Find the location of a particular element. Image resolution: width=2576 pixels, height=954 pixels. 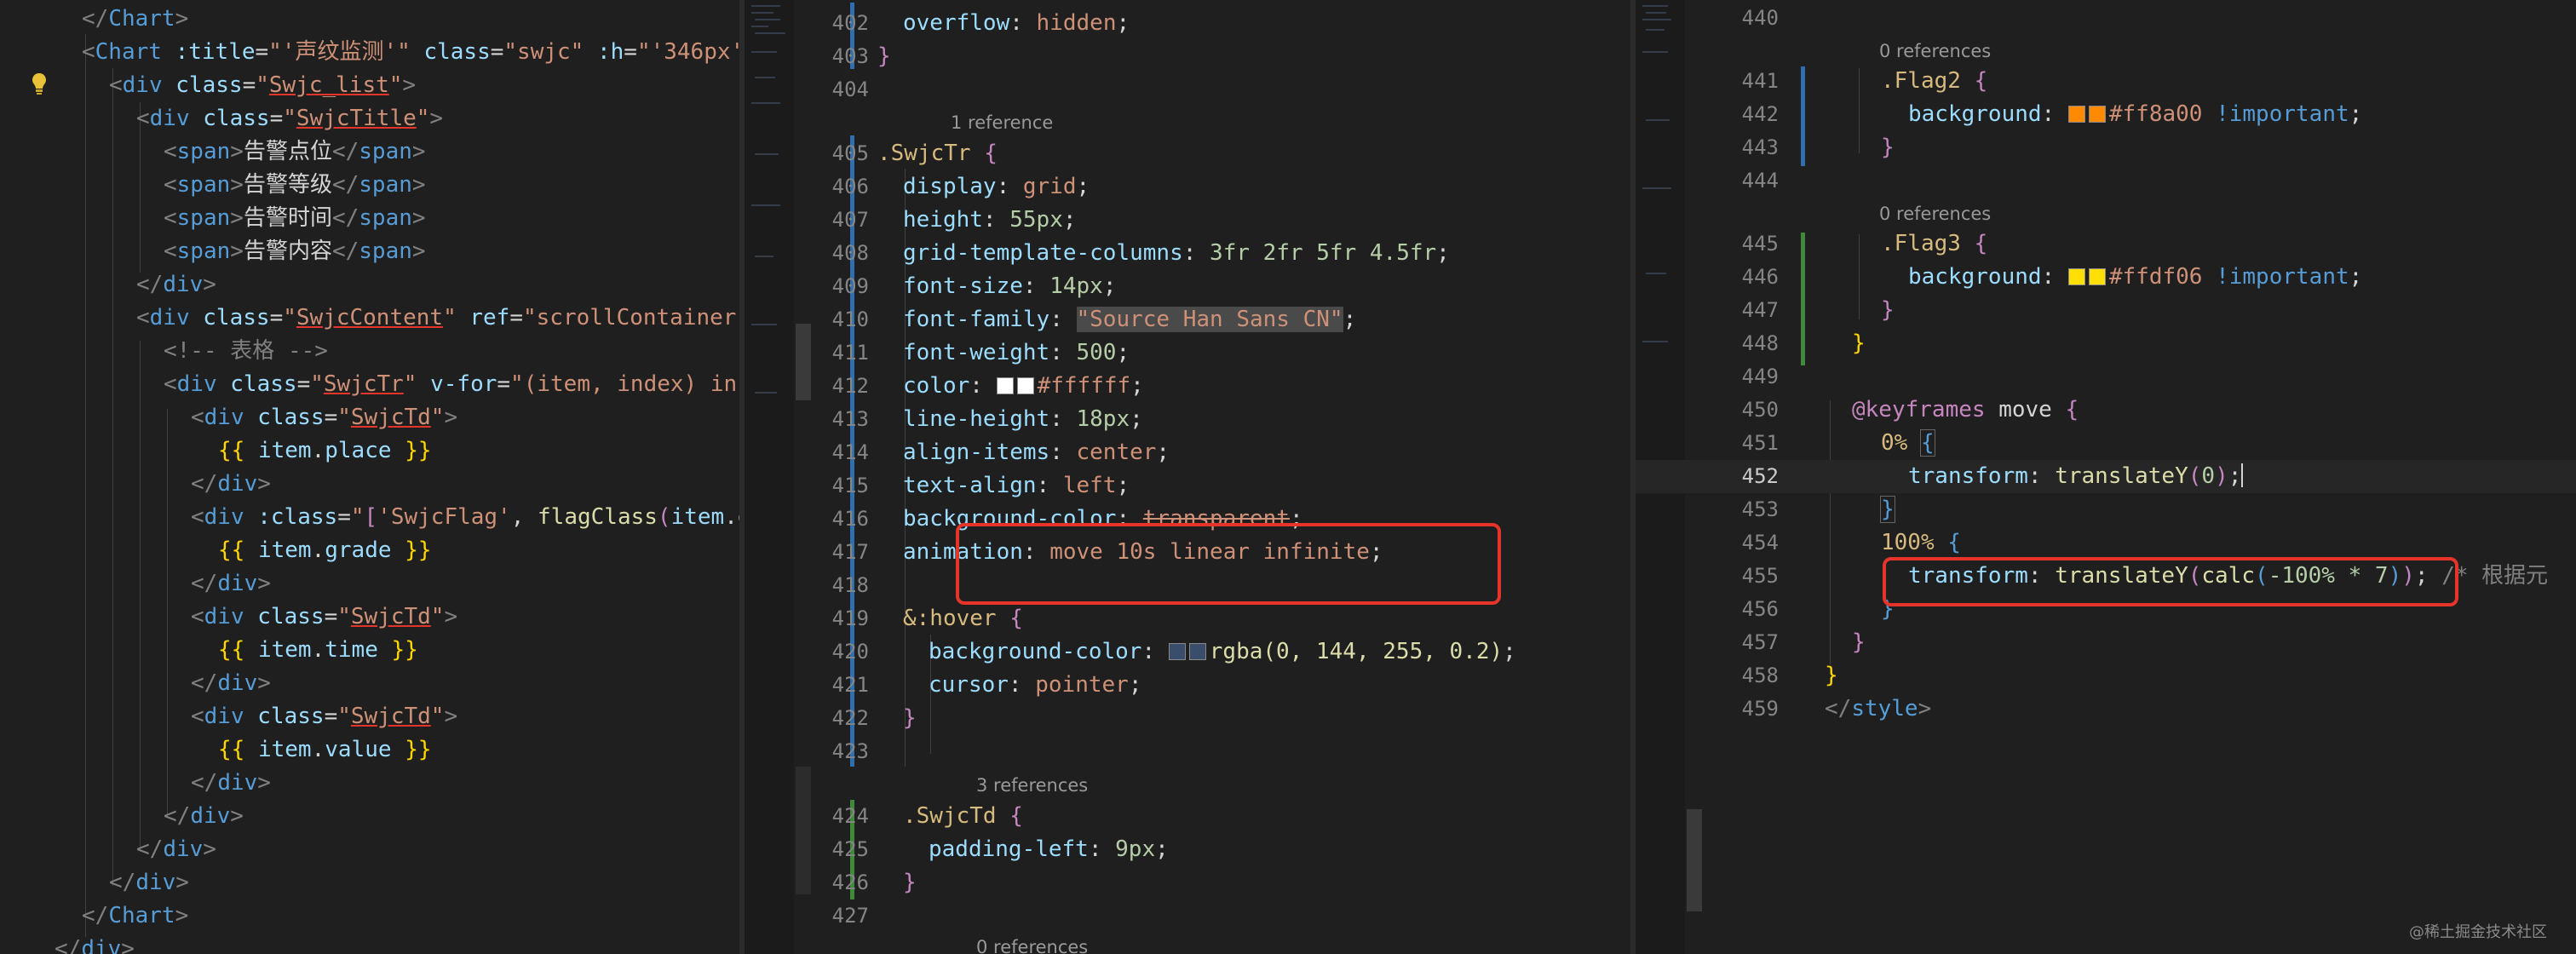

watermark: @稀土掘金技术社区 is located at coordinates (2478, 932).